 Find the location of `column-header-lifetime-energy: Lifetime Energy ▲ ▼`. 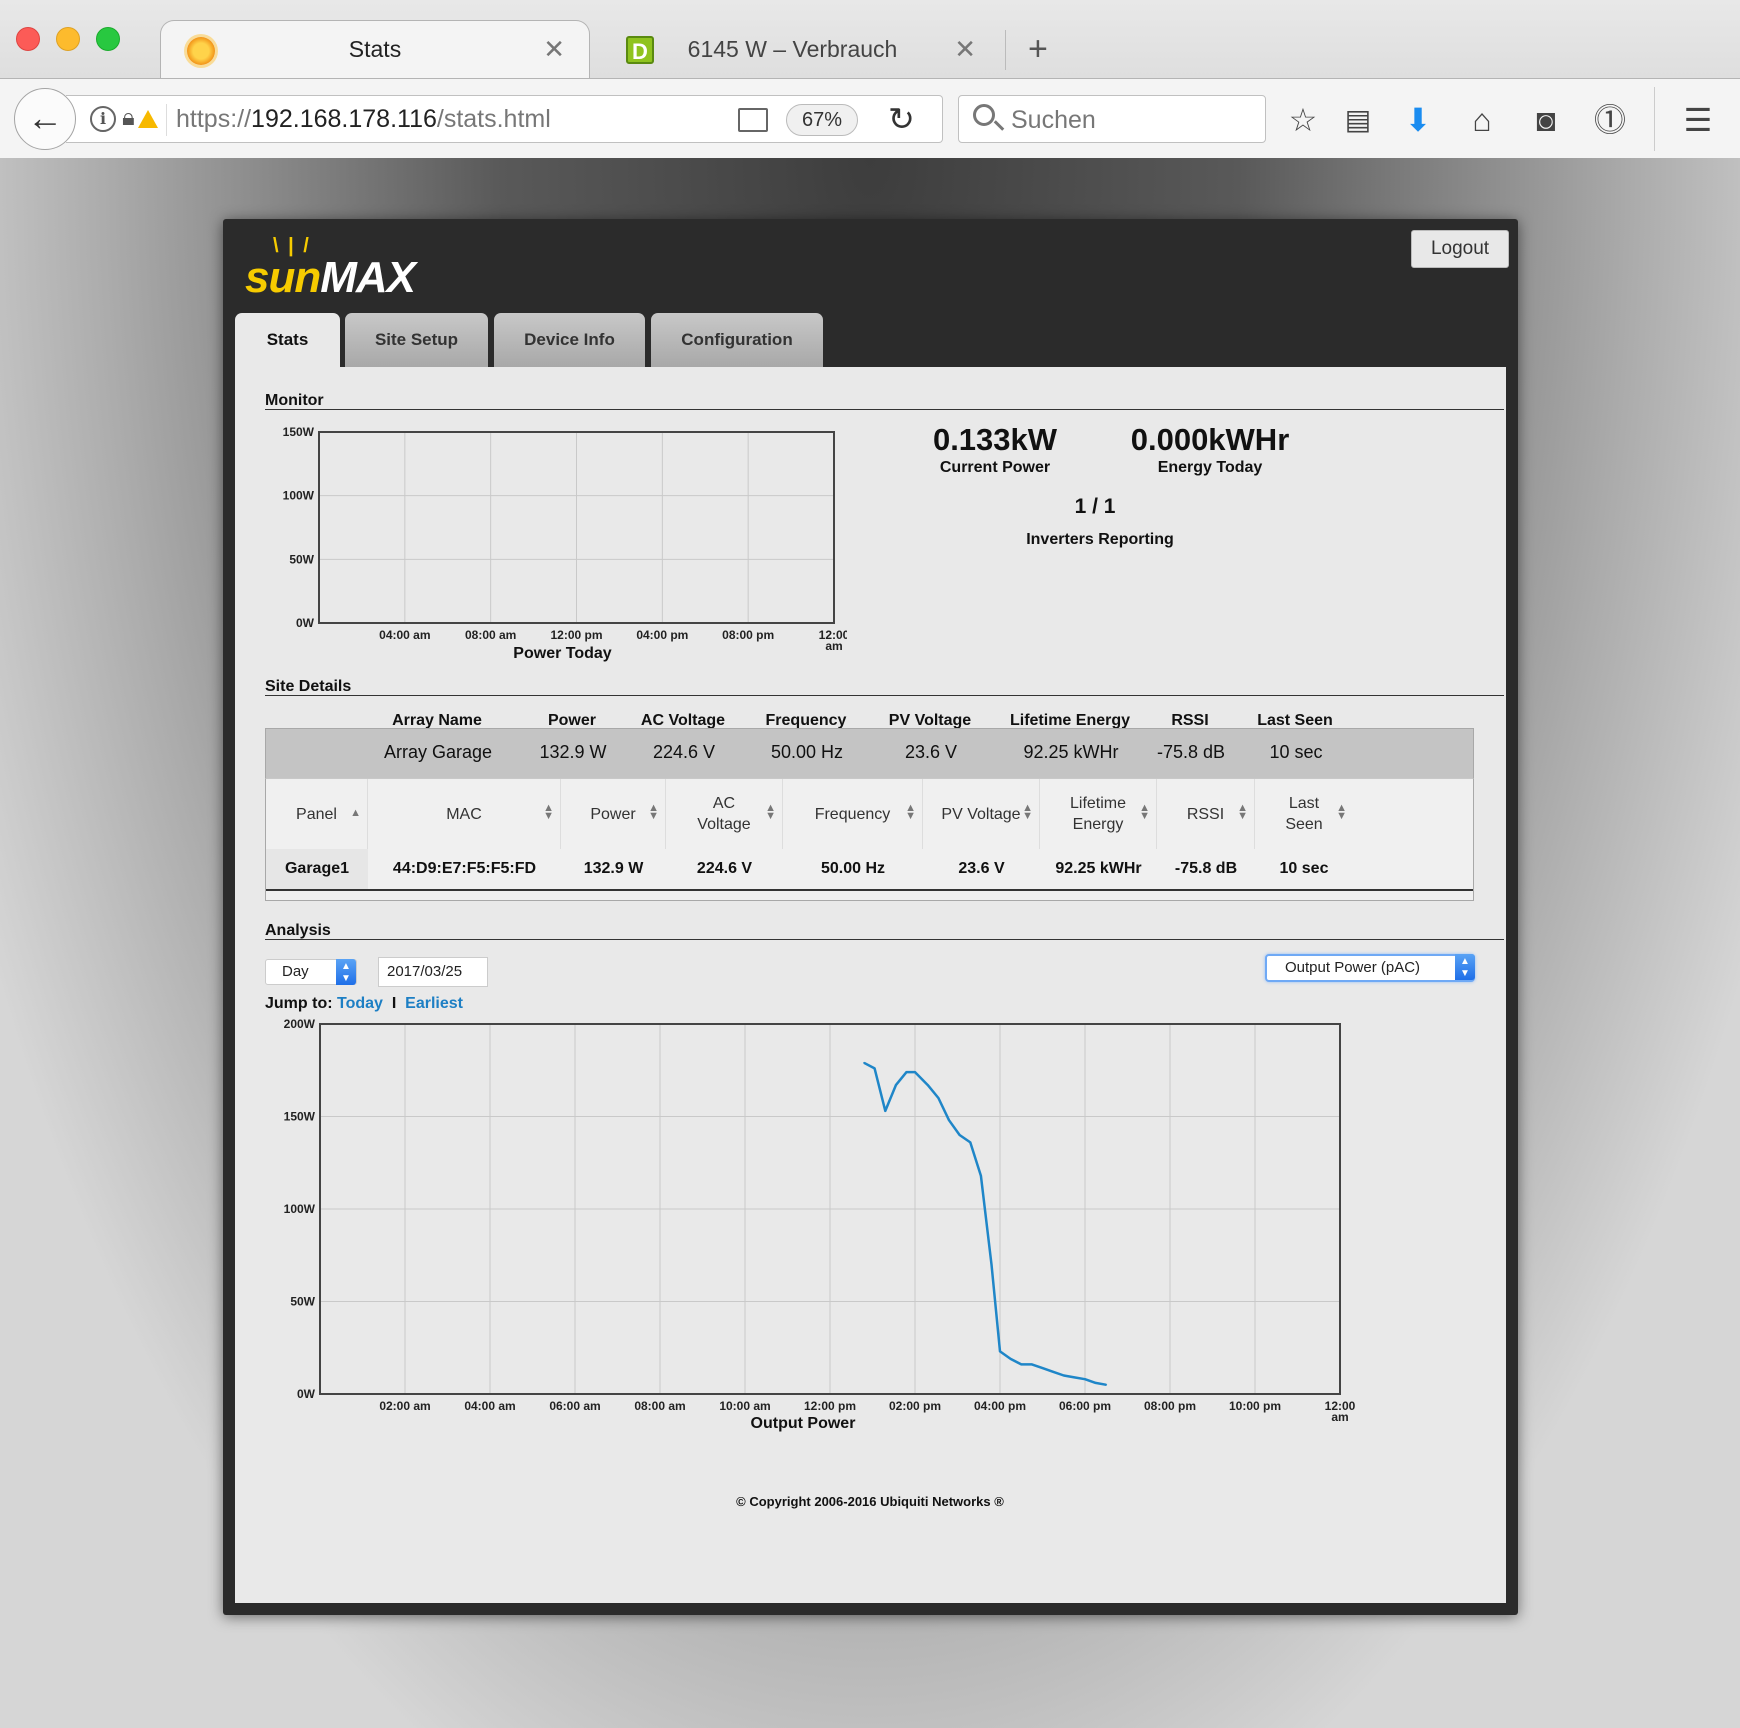

column-header-lifetime-energy: Lifetime Energy ▲ ▼ is located at coordinates (1098, 814).